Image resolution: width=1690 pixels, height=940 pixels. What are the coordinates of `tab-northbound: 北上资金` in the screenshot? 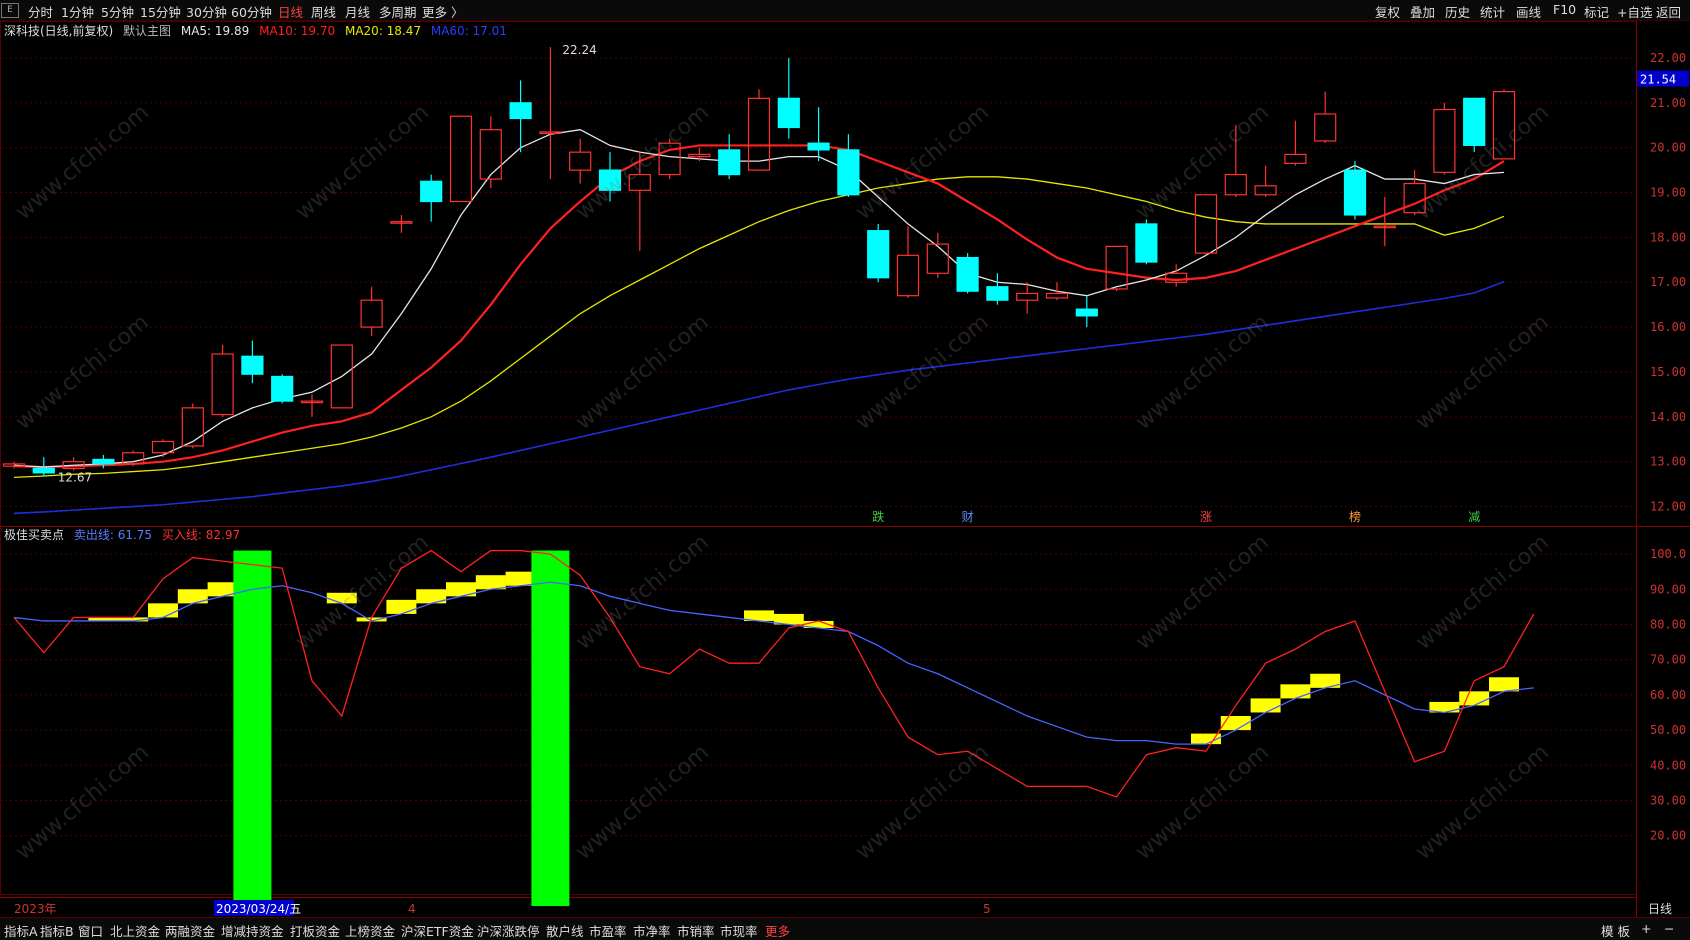 It's located at (135, 930).